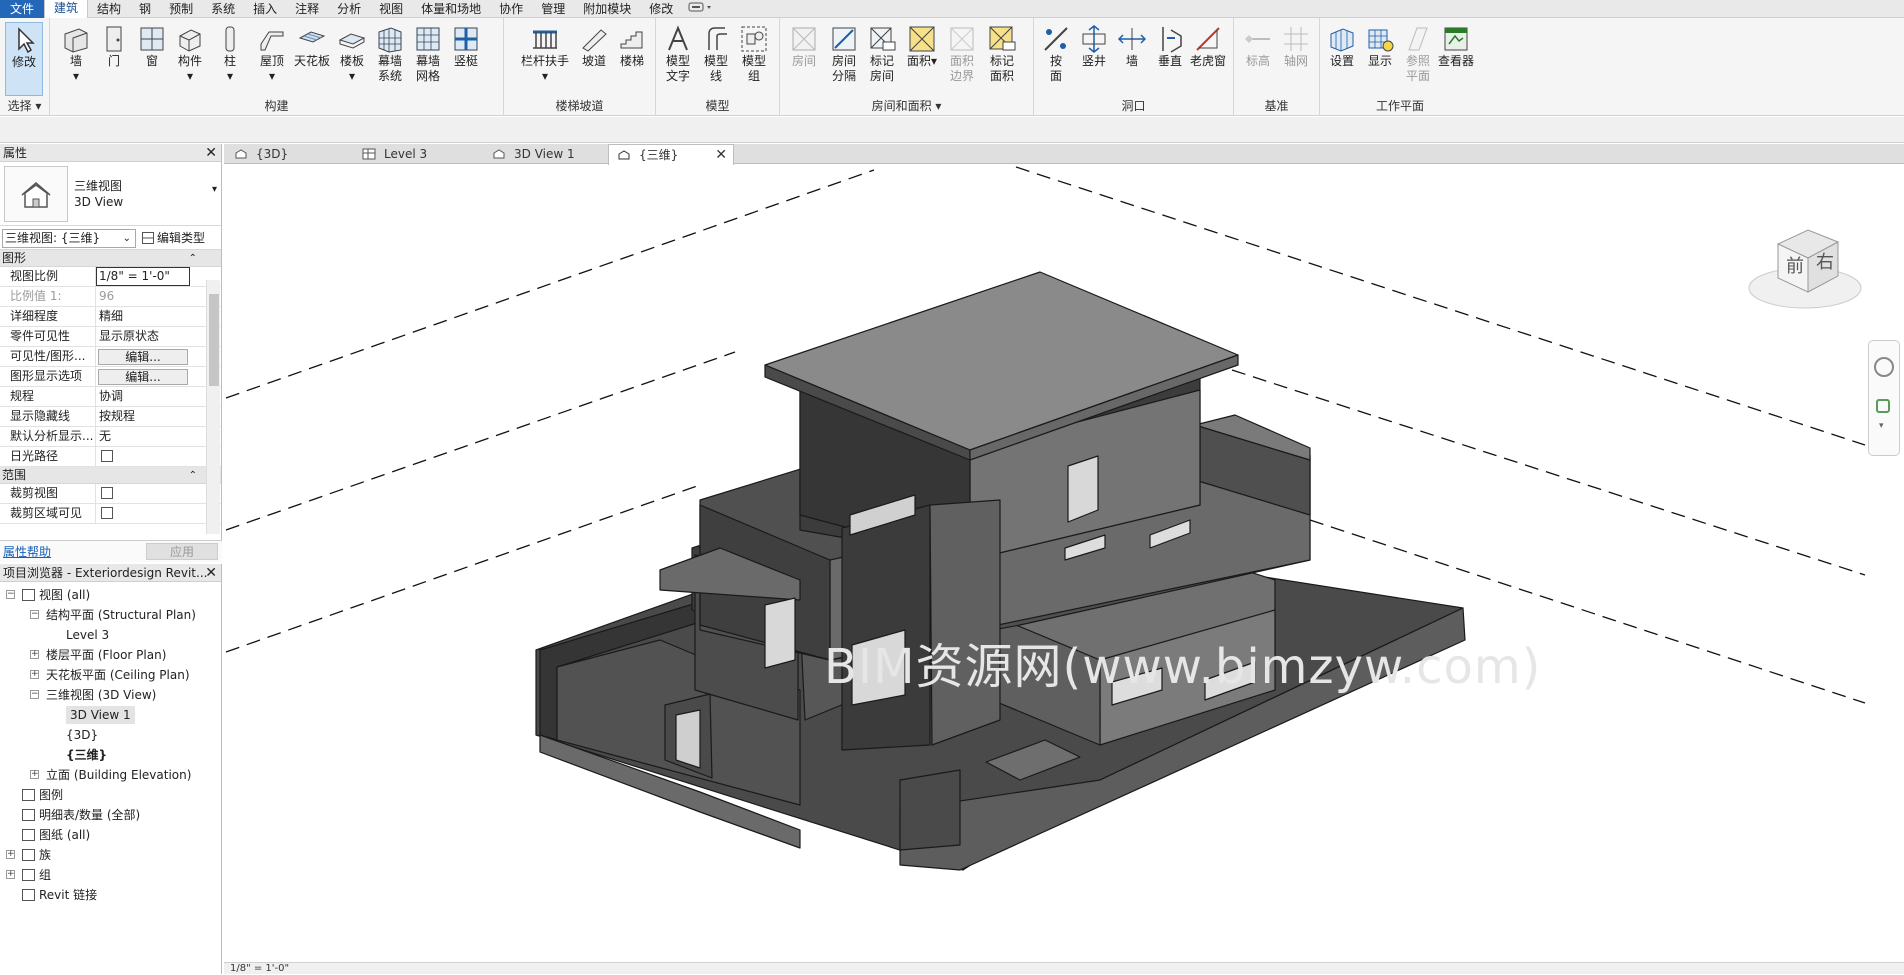  Describe the element at coordinates (632, 59) in the screenshot. I see `stair-button: 楼梯` at that location.